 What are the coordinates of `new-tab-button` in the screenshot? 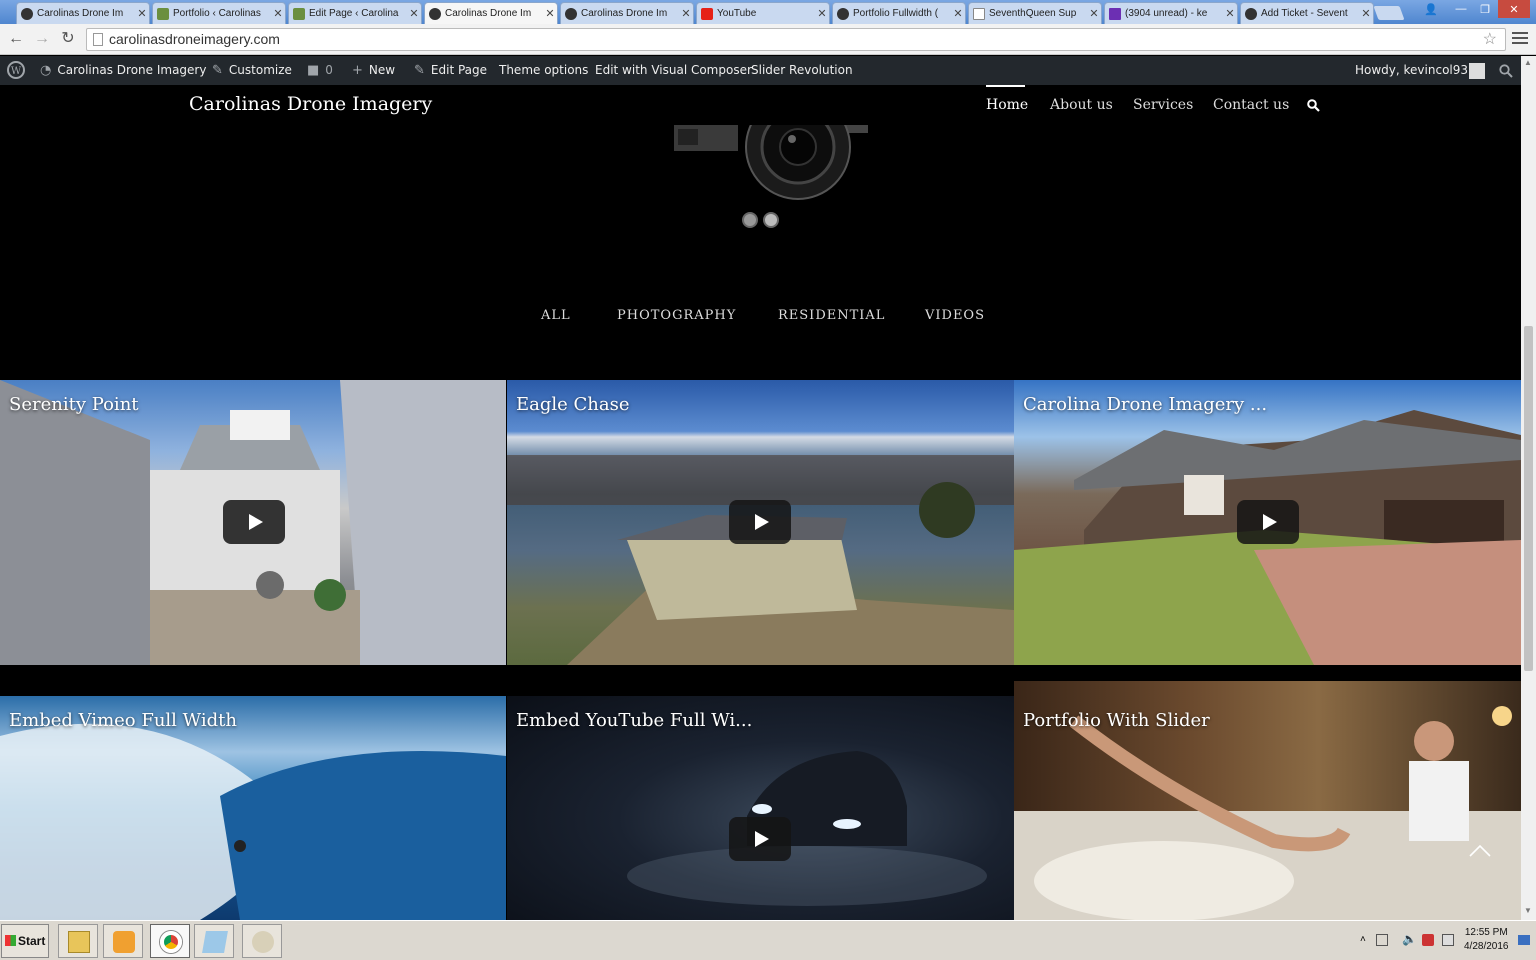 It's located at (1389, 13).